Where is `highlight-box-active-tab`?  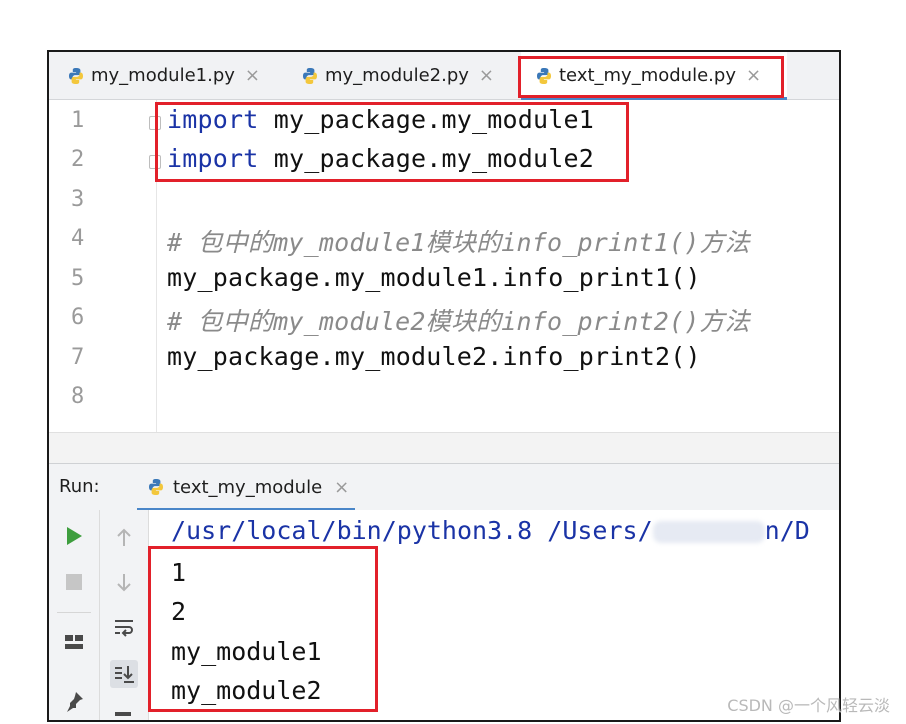 highlight-box-active-tab is located at coordinates (651, 77).